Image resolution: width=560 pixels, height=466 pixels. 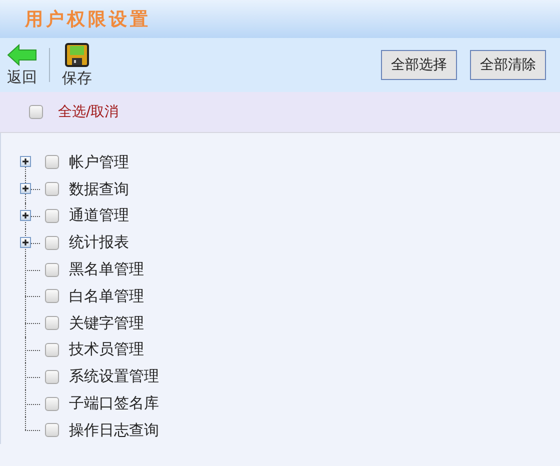 I want to click on page-title: 用户权限设置, so click(x=88, y=19).